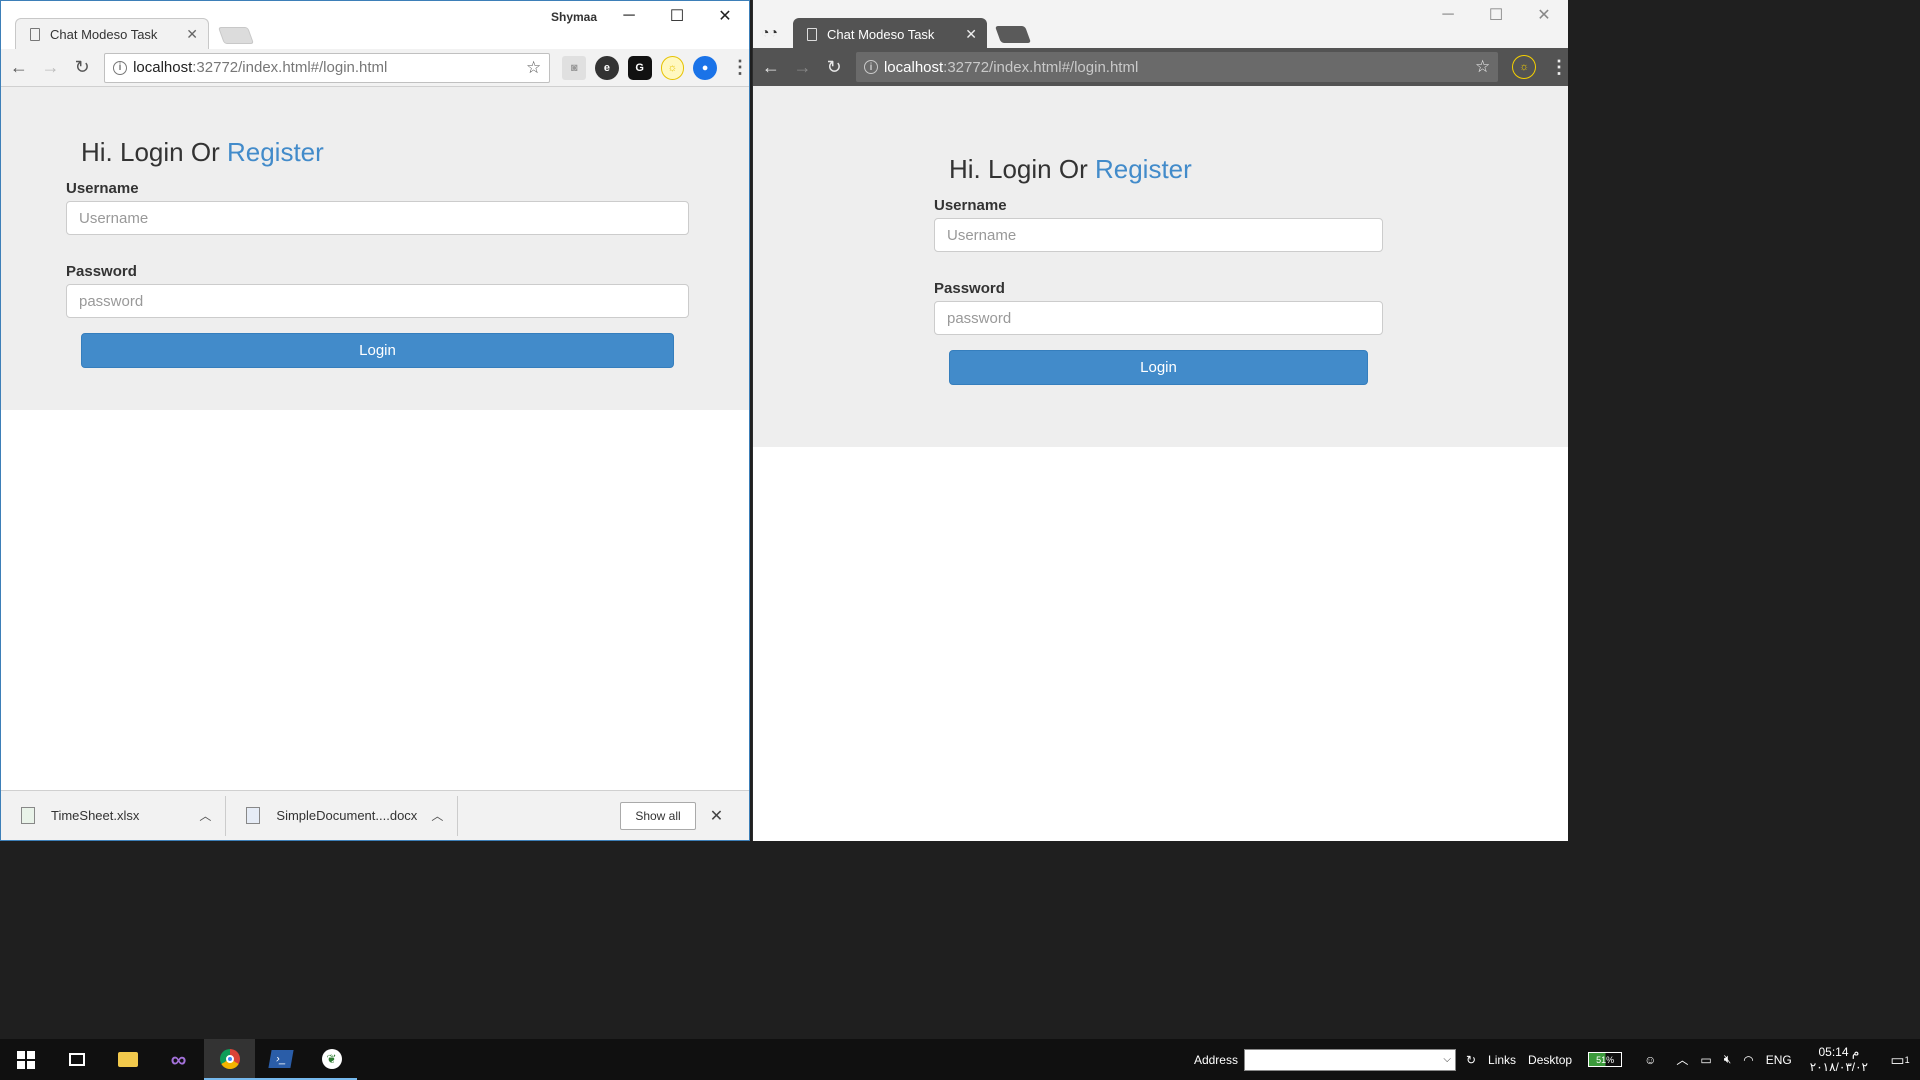 This screenshot has height=1080, width=1920. What do you see at coordinates (639, 67) in the screenshot?
I see `extension-g-icon: G` at bounding box center [639, 67].